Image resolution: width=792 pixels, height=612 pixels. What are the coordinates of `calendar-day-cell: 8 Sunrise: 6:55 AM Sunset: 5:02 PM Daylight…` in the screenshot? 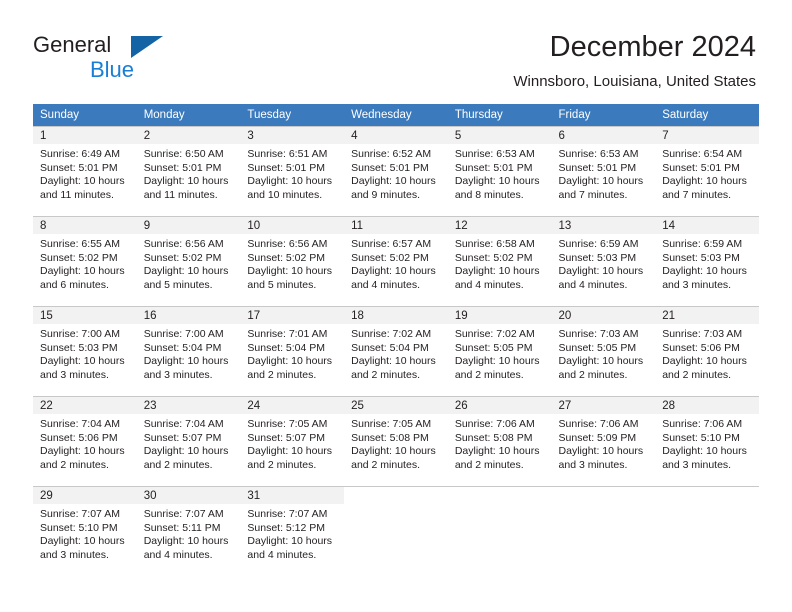 It's located at (85, 261).